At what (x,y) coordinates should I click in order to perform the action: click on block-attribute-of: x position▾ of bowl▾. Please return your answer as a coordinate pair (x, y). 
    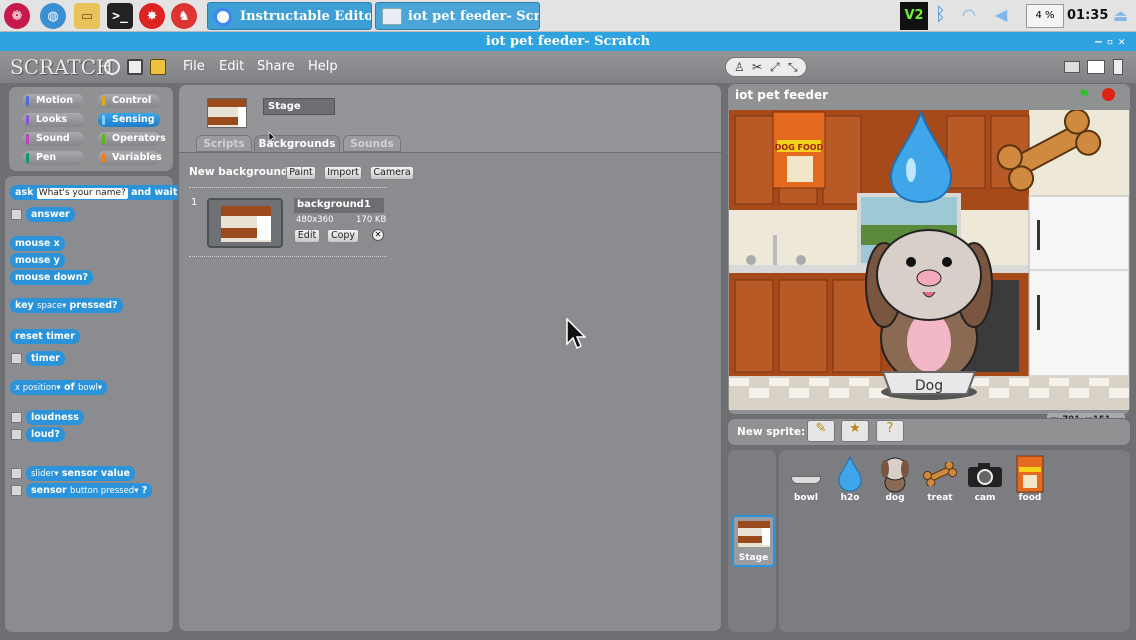
    Looking at the image, I should click on (59, 388).